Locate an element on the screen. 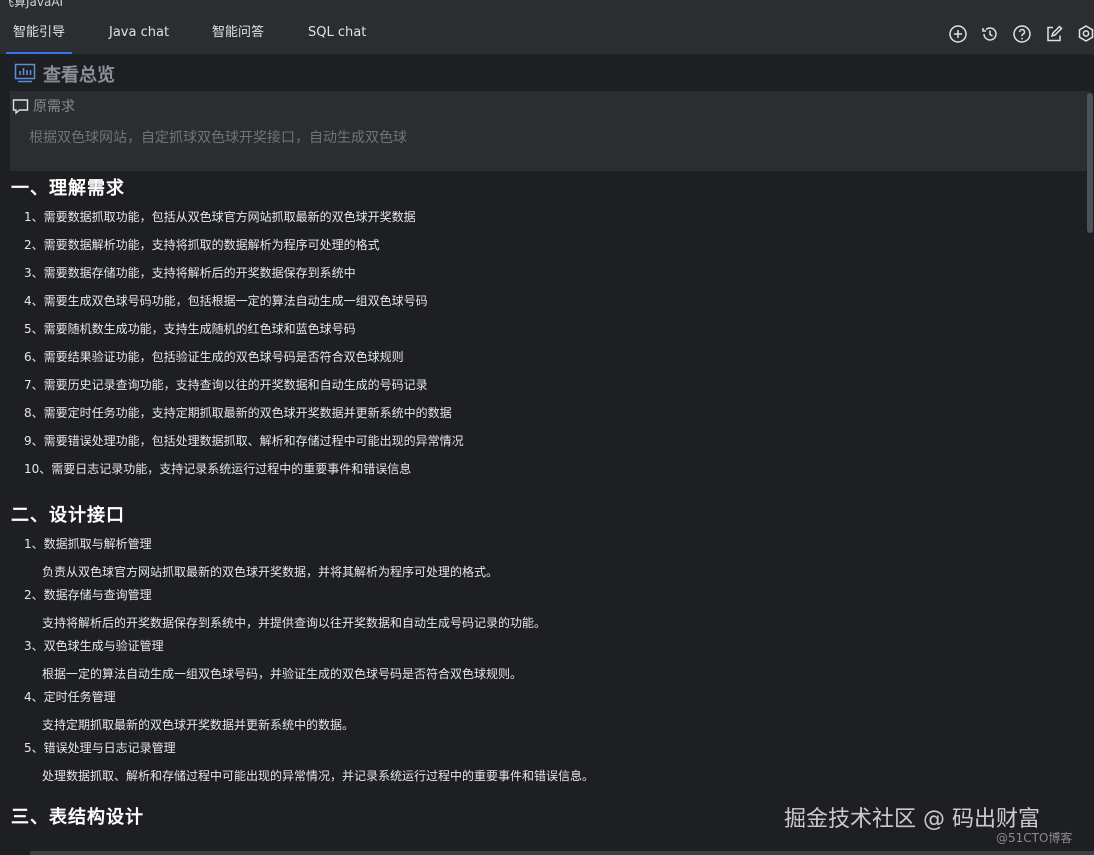  tab-sql-chat: SQL chat is located at coordinates (337, 32).